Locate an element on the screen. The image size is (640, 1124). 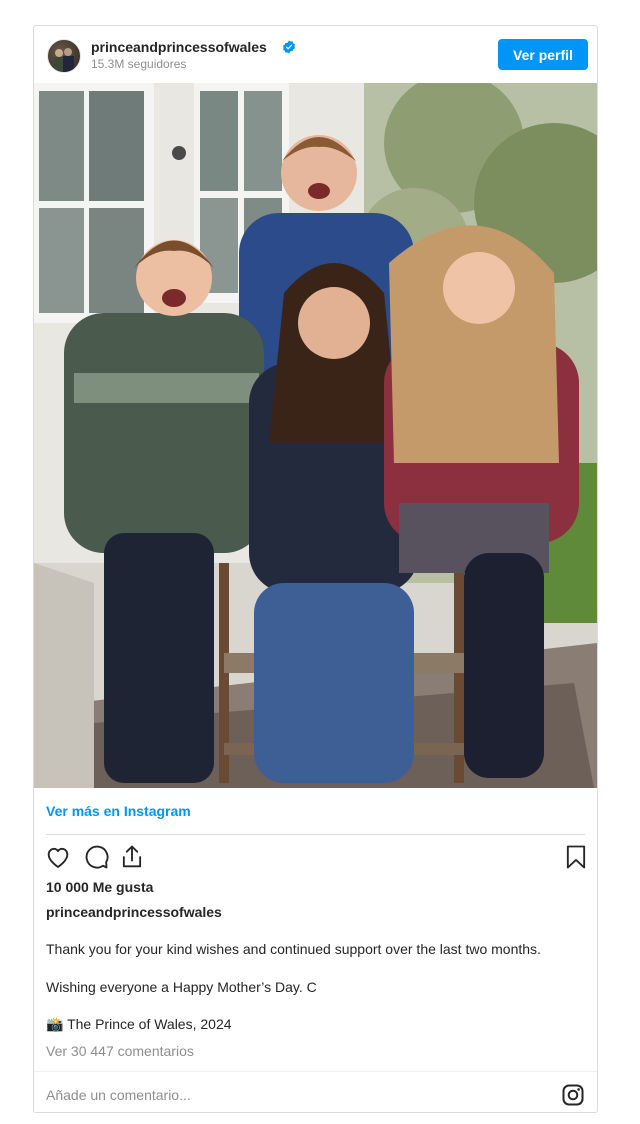
caption-line: 📸 The Prince of Wales, 2024 is located at coordinates (139, 1024).